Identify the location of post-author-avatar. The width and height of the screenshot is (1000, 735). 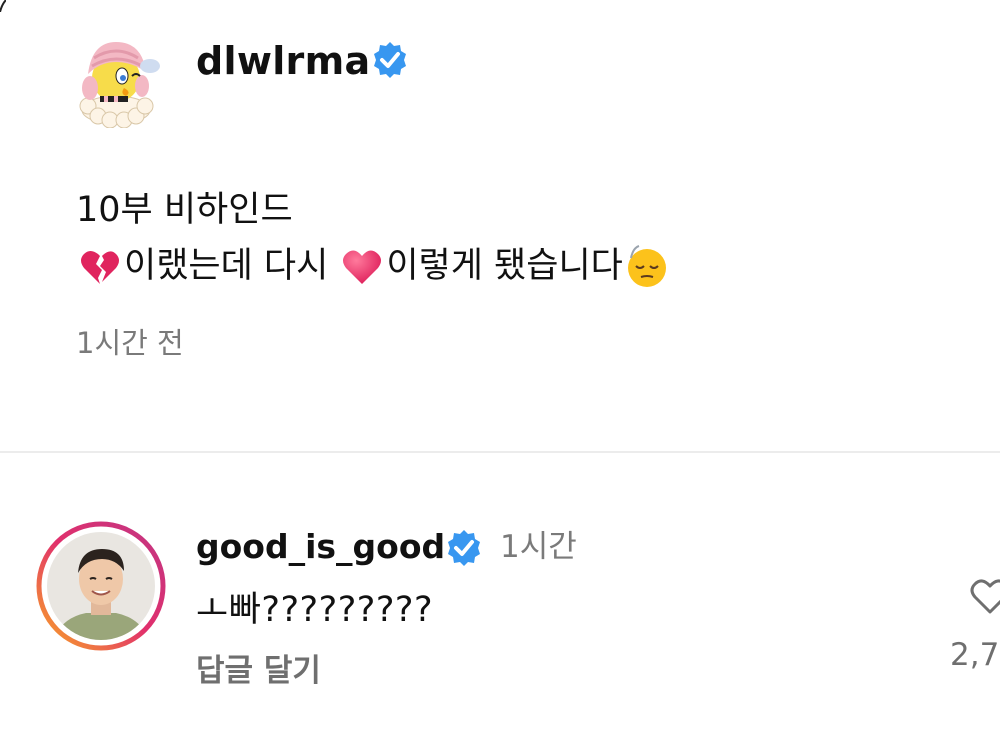
(116, 82).